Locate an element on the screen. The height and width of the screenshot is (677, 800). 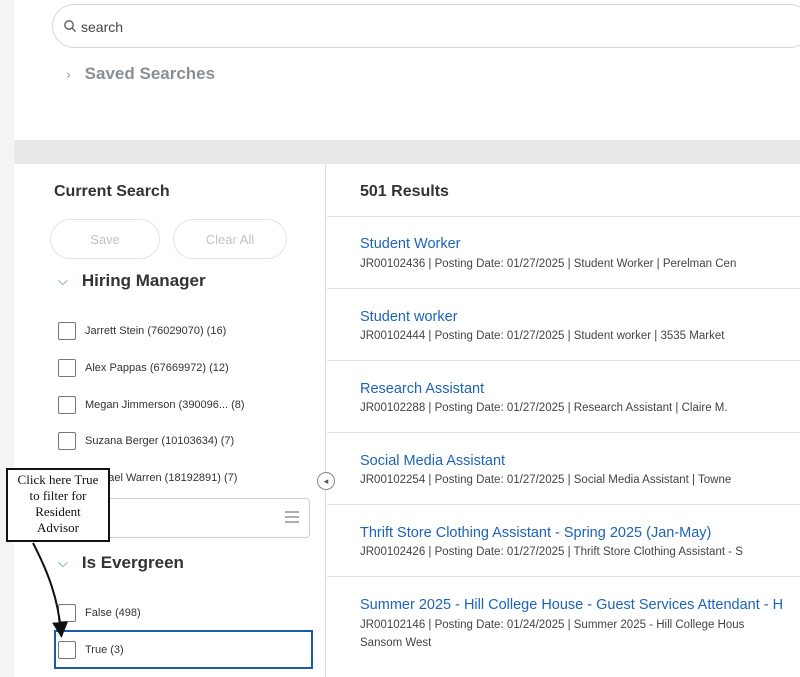
option-label: Jarrett Stein (76029070) (16) is located at coordinates (156, 331).